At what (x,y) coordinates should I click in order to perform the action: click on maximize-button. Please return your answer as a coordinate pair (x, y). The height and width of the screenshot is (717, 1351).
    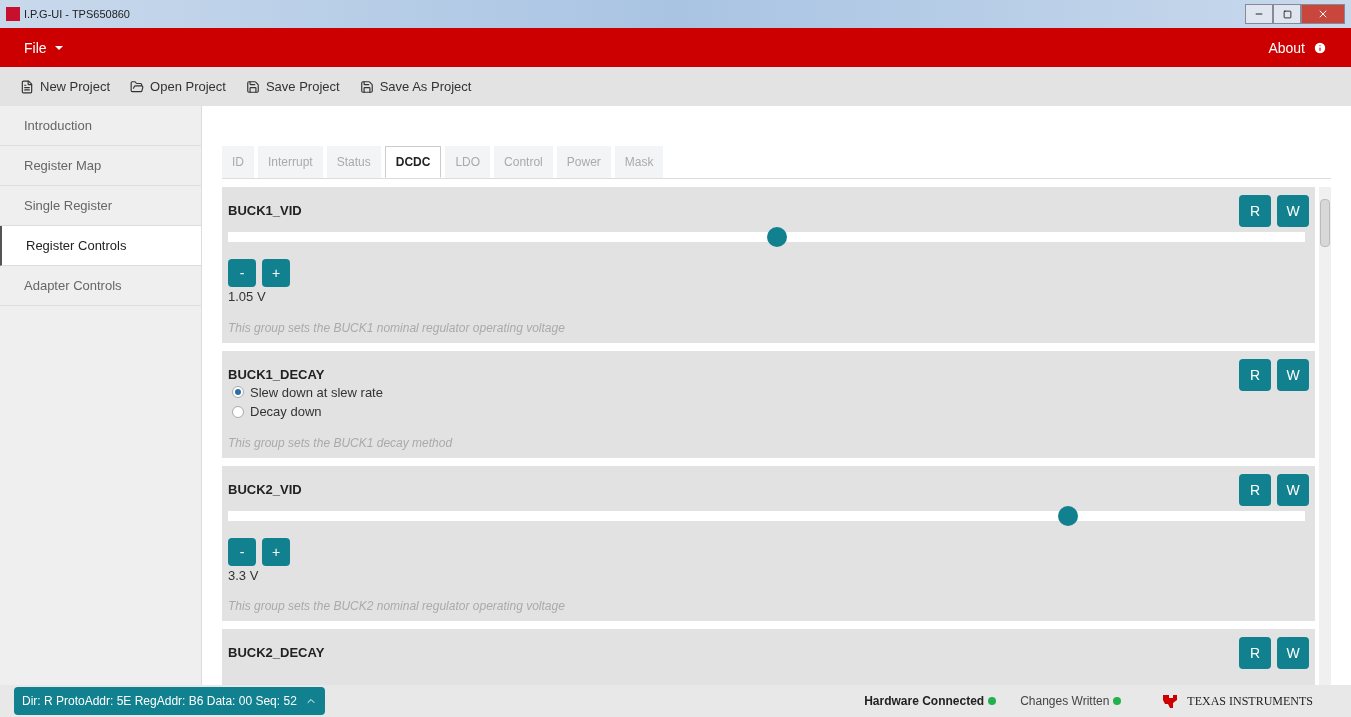
    Looking at the image, I should click on (1287, 14).